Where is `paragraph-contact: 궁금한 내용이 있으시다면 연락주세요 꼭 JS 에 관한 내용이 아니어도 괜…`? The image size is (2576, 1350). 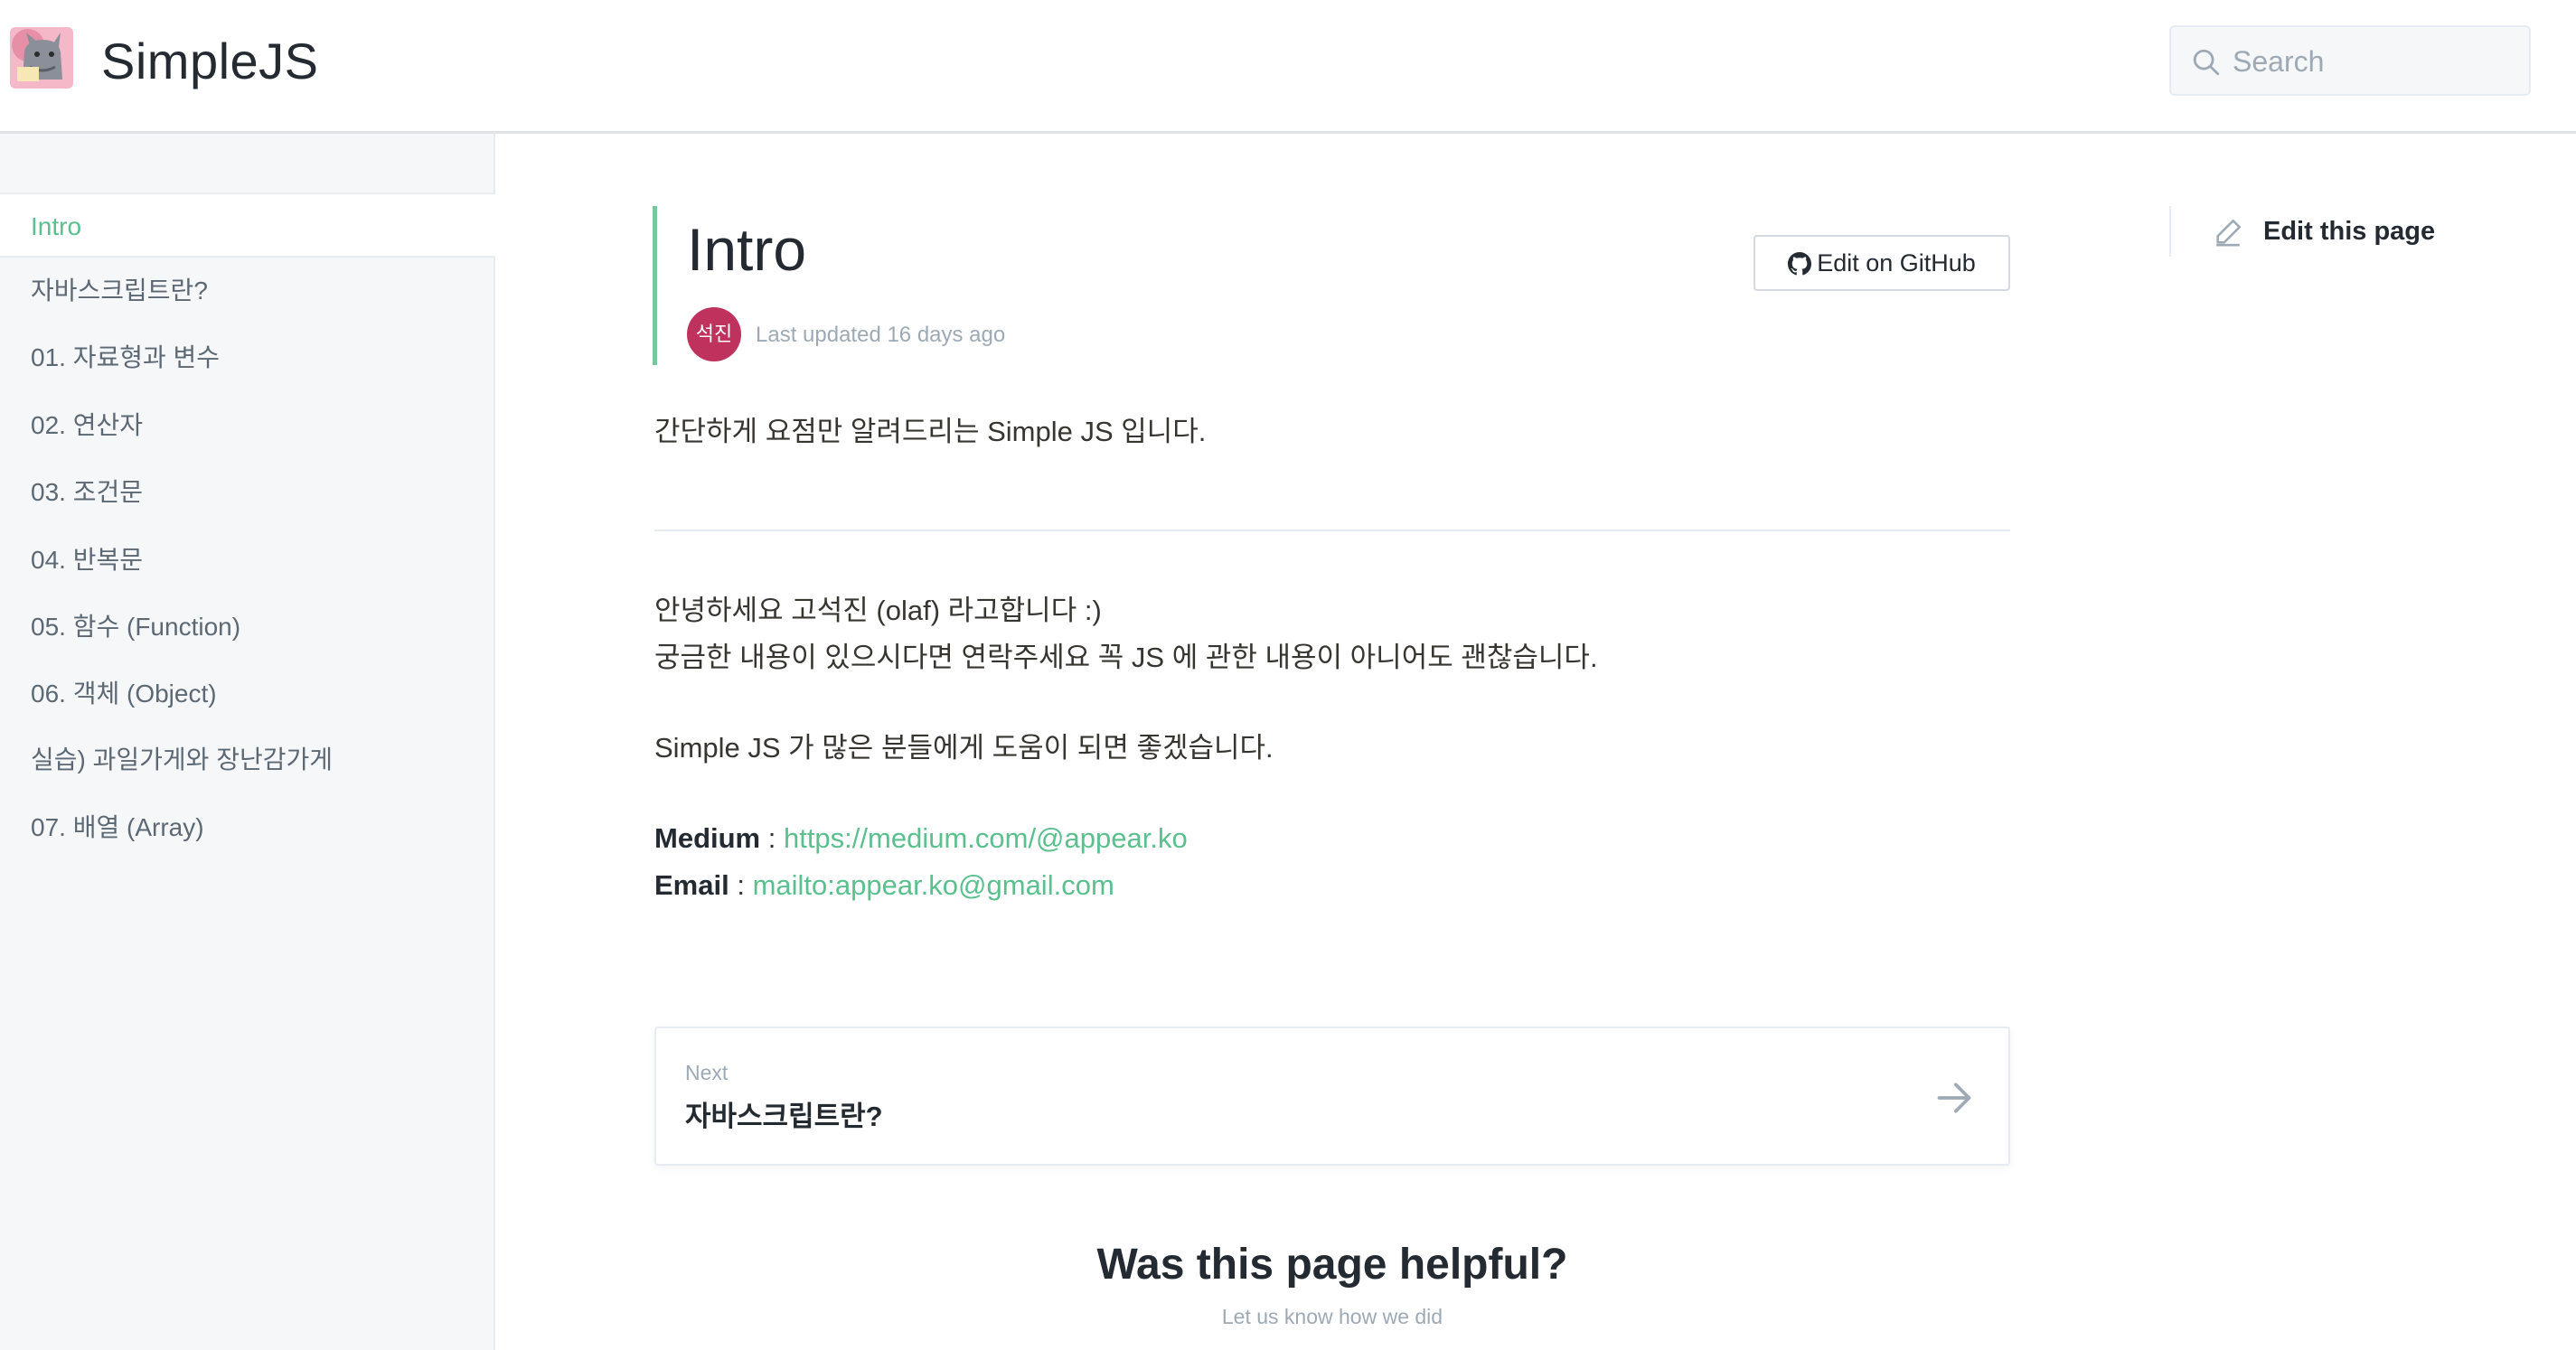
paragraph-contact: 궁금한 내용이 있으시다면 연락주세요 꼭 JS 에 관한 내용이 아니어도 괜… is located at coordinates (1126, 657).